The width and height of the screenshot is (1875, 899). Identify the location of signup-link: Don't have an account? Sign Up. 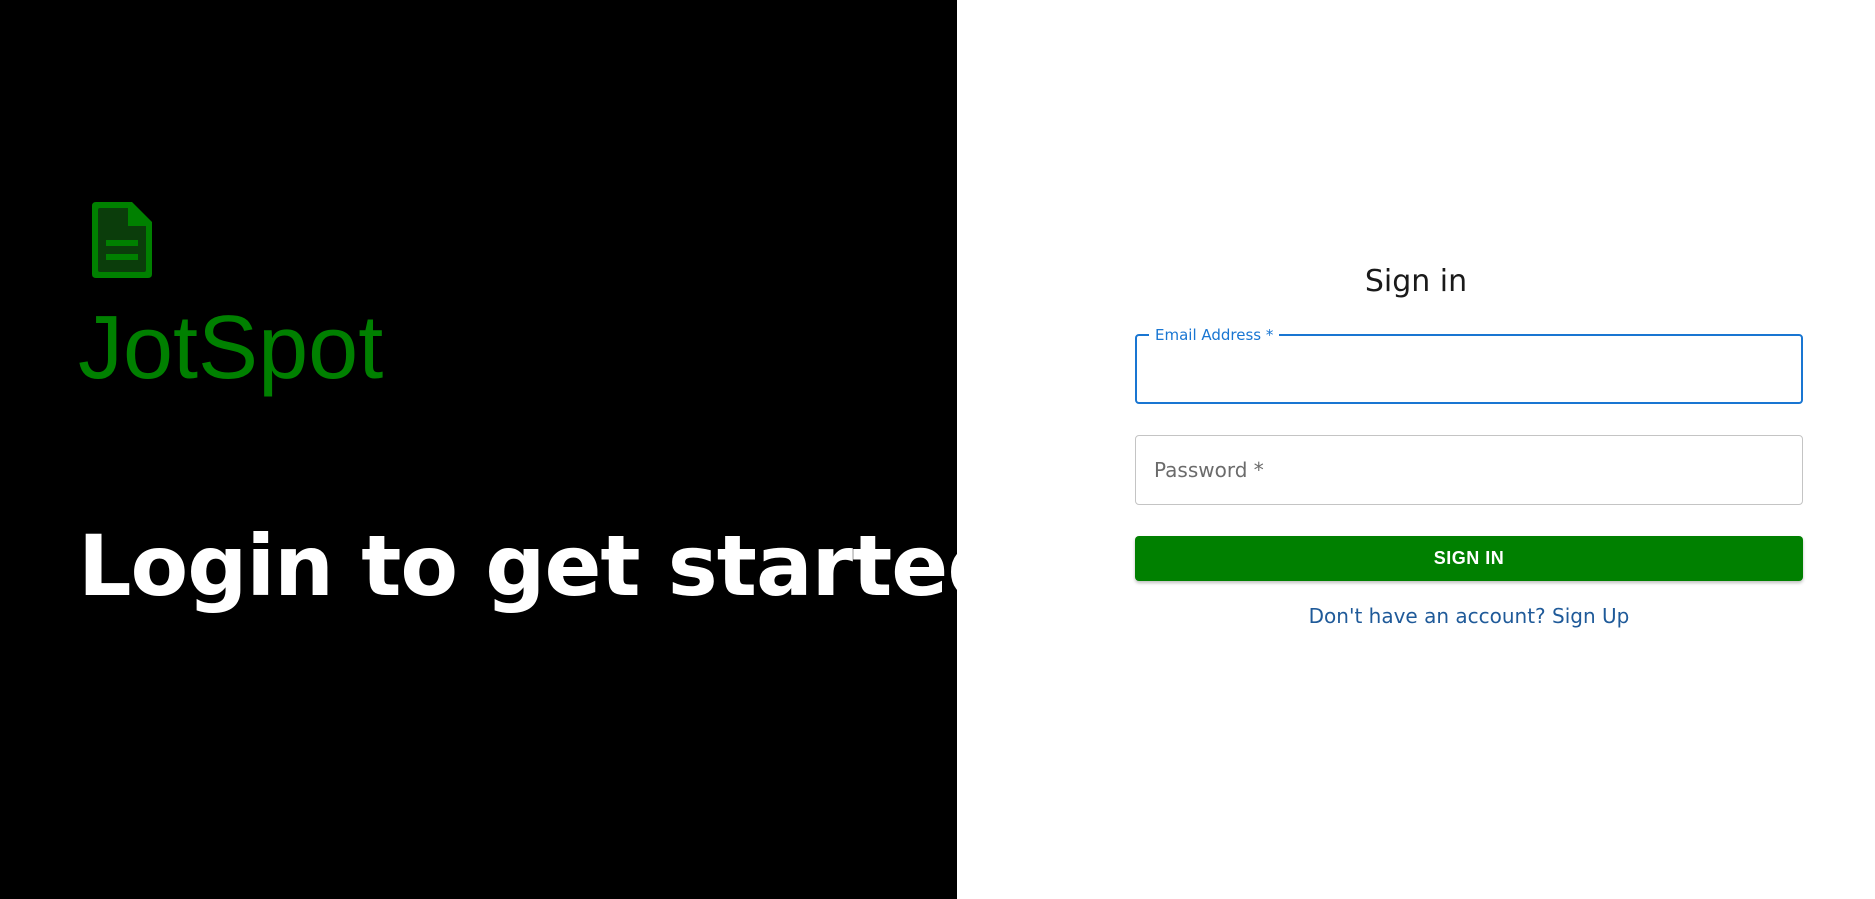
(1469, 616).